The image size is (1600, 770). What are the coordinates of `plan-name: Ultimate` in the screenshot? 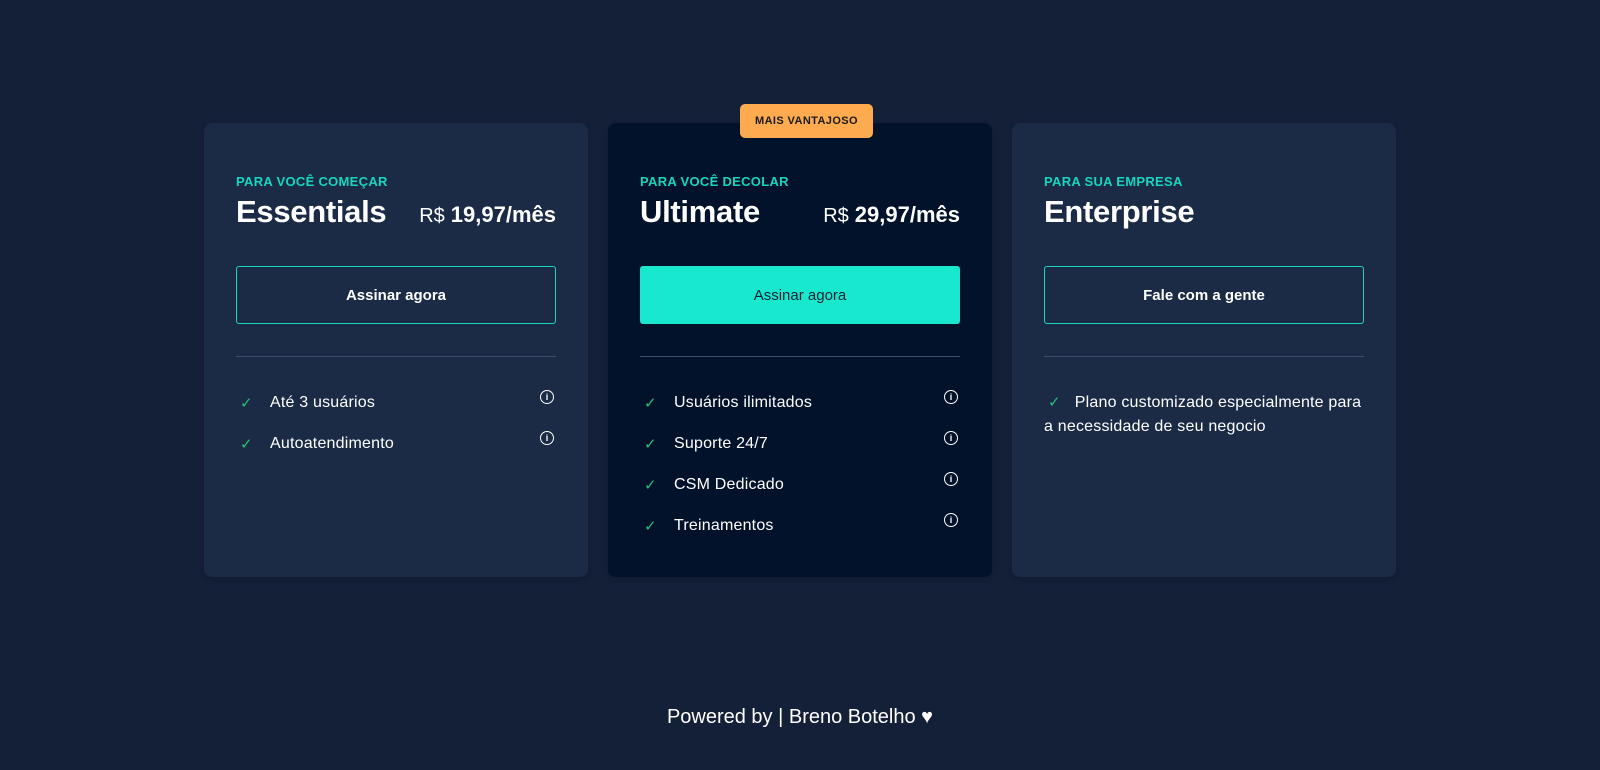 It's located at (700, 211).